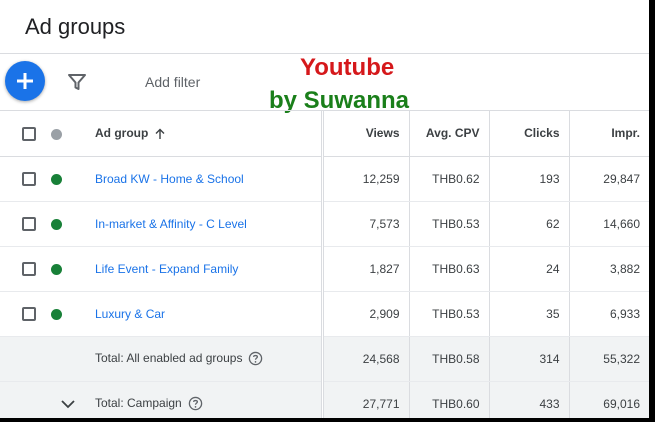 Image resolution: width=655 pixels, height=422 pixels. I want to click on total-clicks-cell: 433, so click(528, 399).